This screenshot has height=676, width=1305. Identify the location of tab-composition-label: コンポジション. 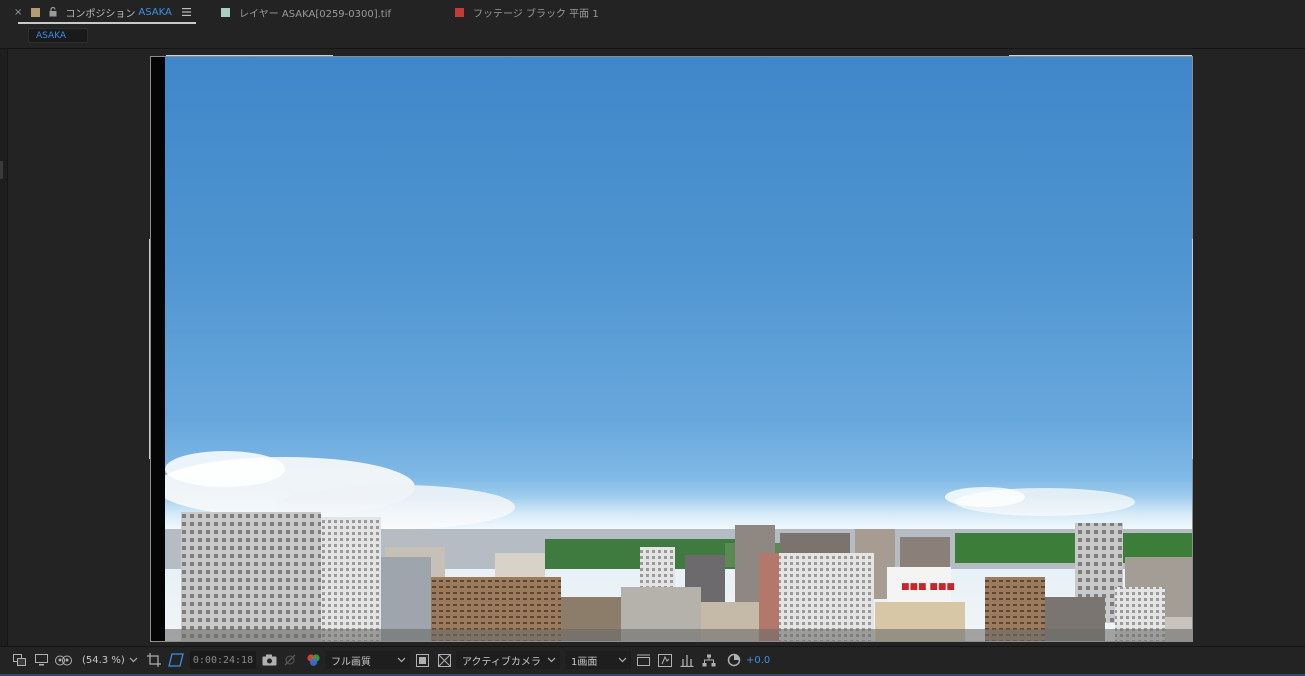
(100, 14).